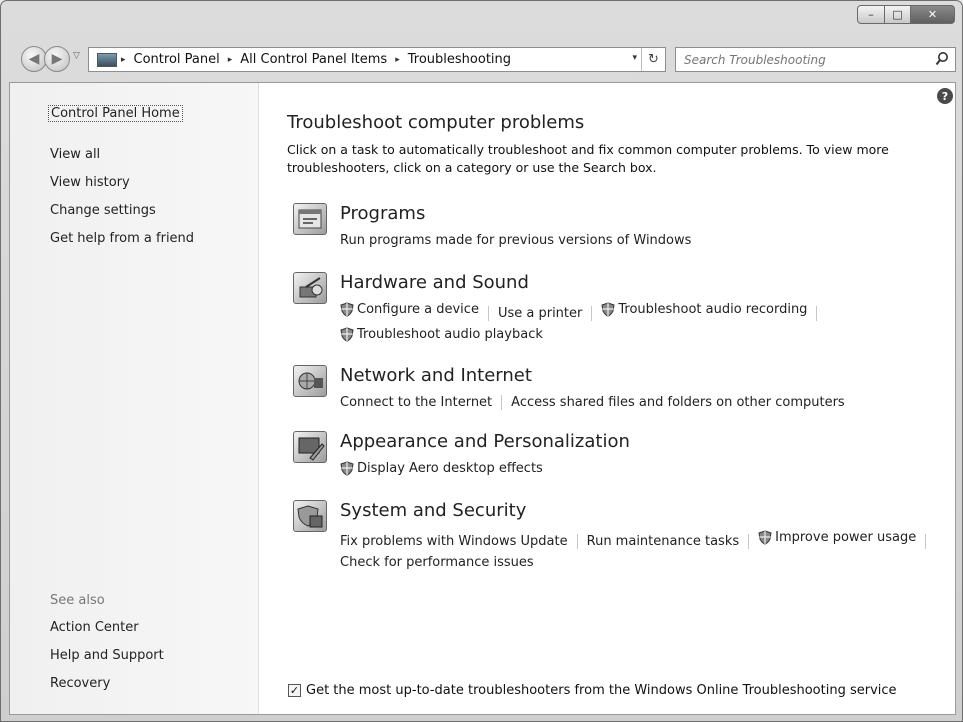 This screenshot has height=722, width=963. Describe the element at coordinates (437, 562) in the screenshot. I see `check-performance-issues-link: Check for performance issues` at that location.